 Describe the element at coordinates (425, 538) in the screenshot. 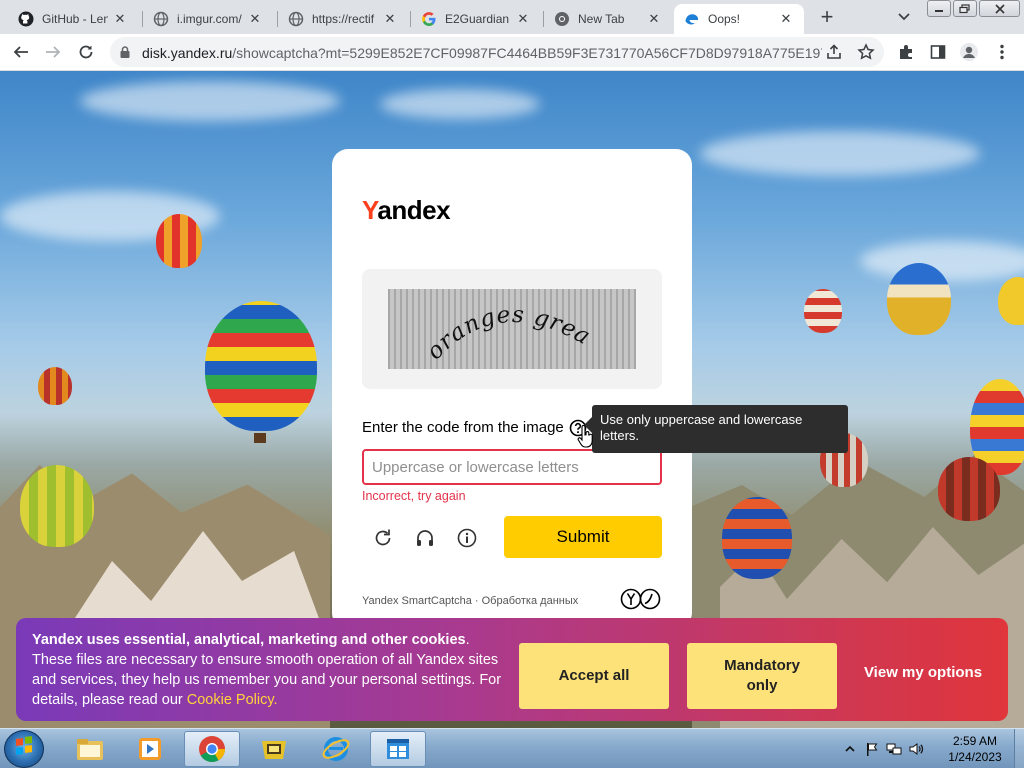

I see `audio-captcha-headphones-icon` at that location.